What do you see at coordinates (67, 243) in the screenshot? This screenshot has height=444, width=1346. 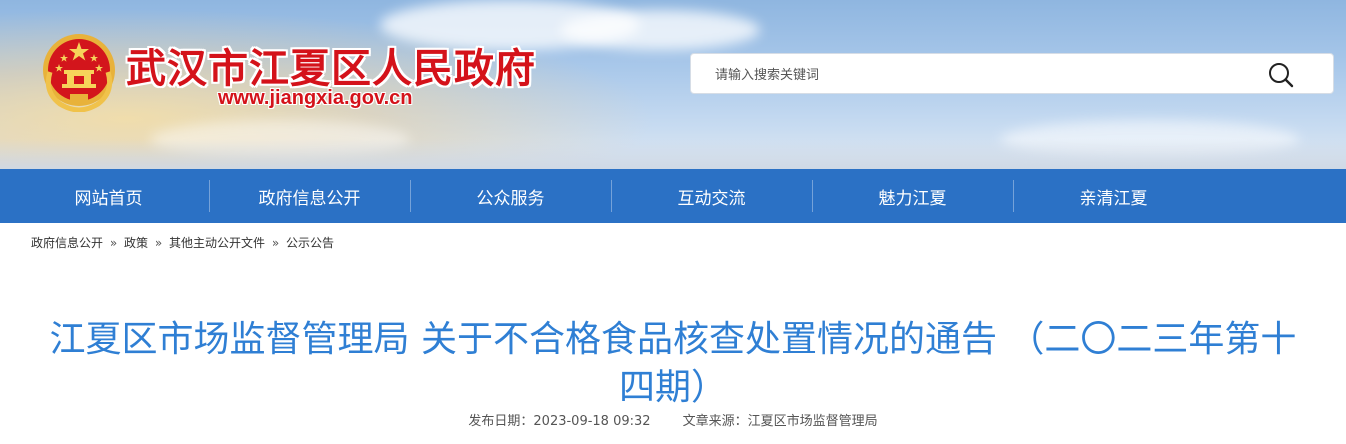 I see `breadcrumb-link-gov-info: 政府信息公开` at bounding box center [67, 243].